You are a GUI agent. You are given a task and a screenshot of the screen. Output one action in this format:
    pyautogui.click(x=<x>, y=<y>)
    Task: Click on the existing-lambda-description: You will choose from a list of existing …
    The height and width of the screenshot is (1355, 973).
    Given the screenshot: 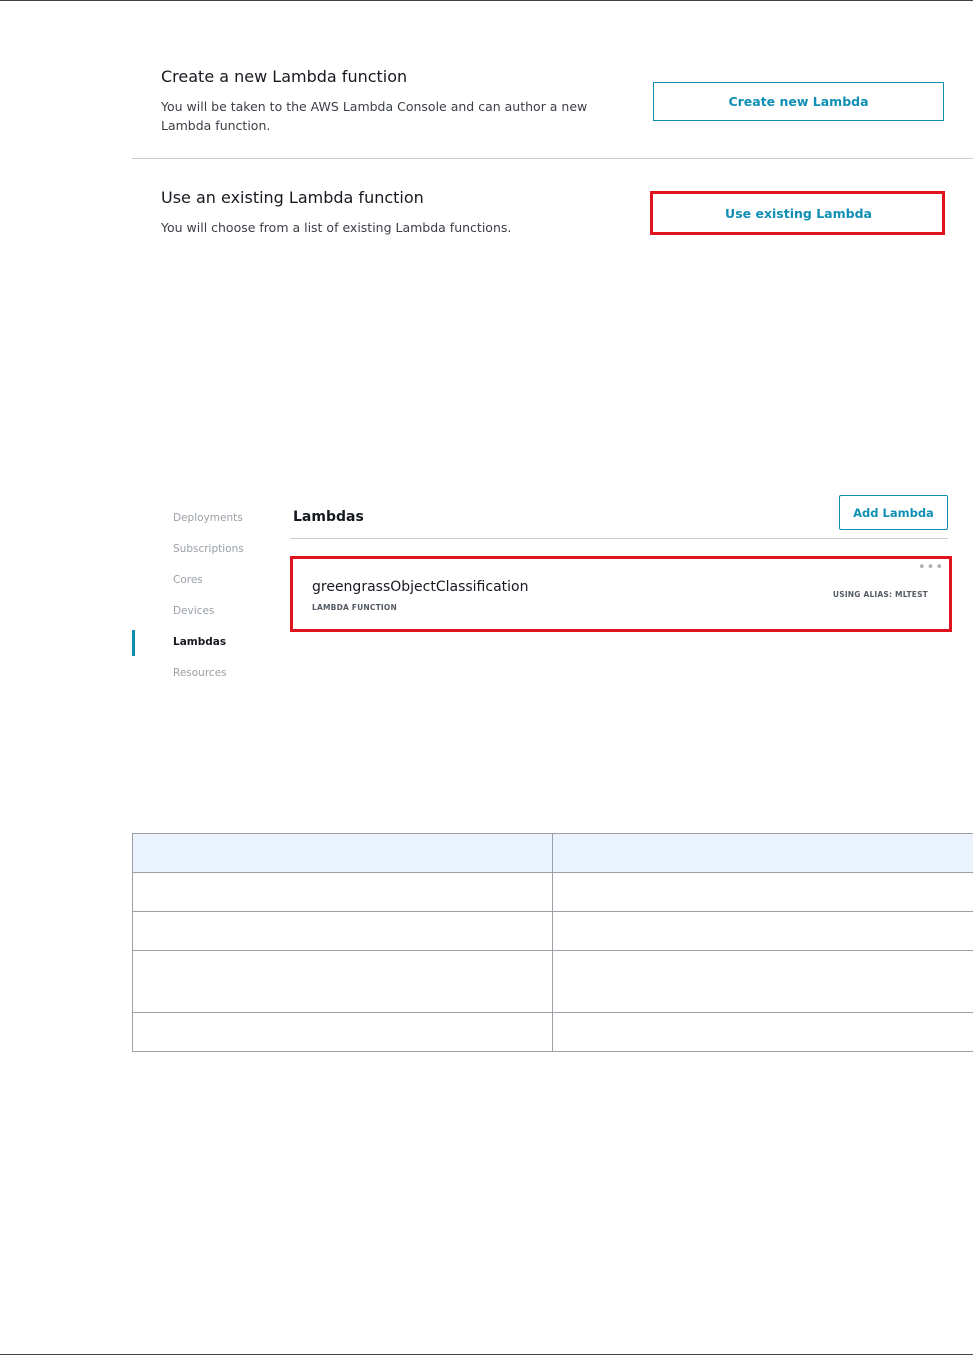 What is the action you would take?
    pyautogui.click(x=336, y=227)
    